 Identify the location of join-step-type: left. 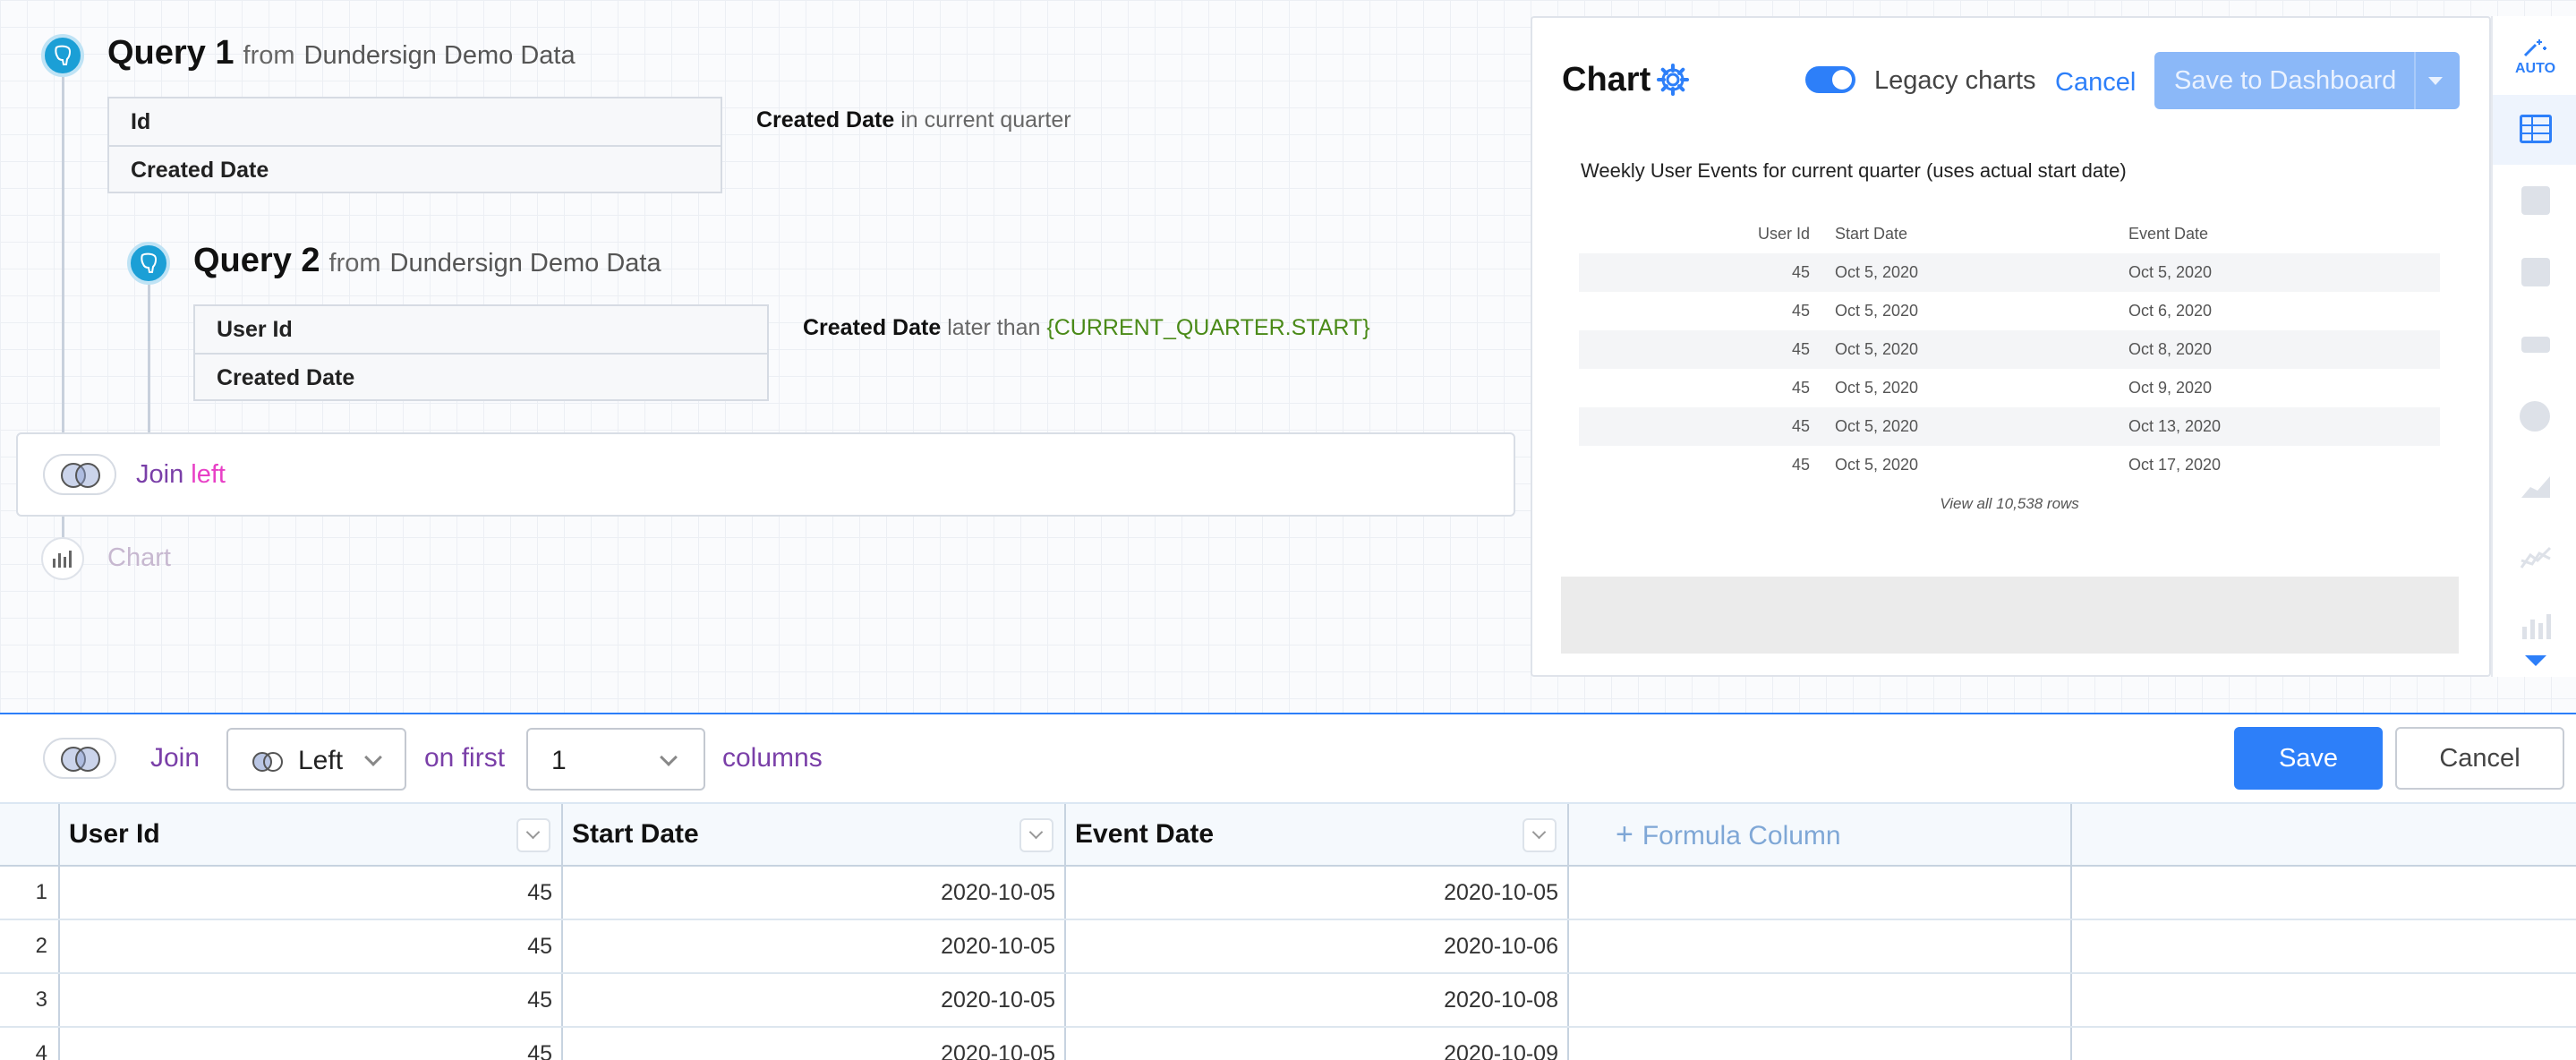
(208, 475).